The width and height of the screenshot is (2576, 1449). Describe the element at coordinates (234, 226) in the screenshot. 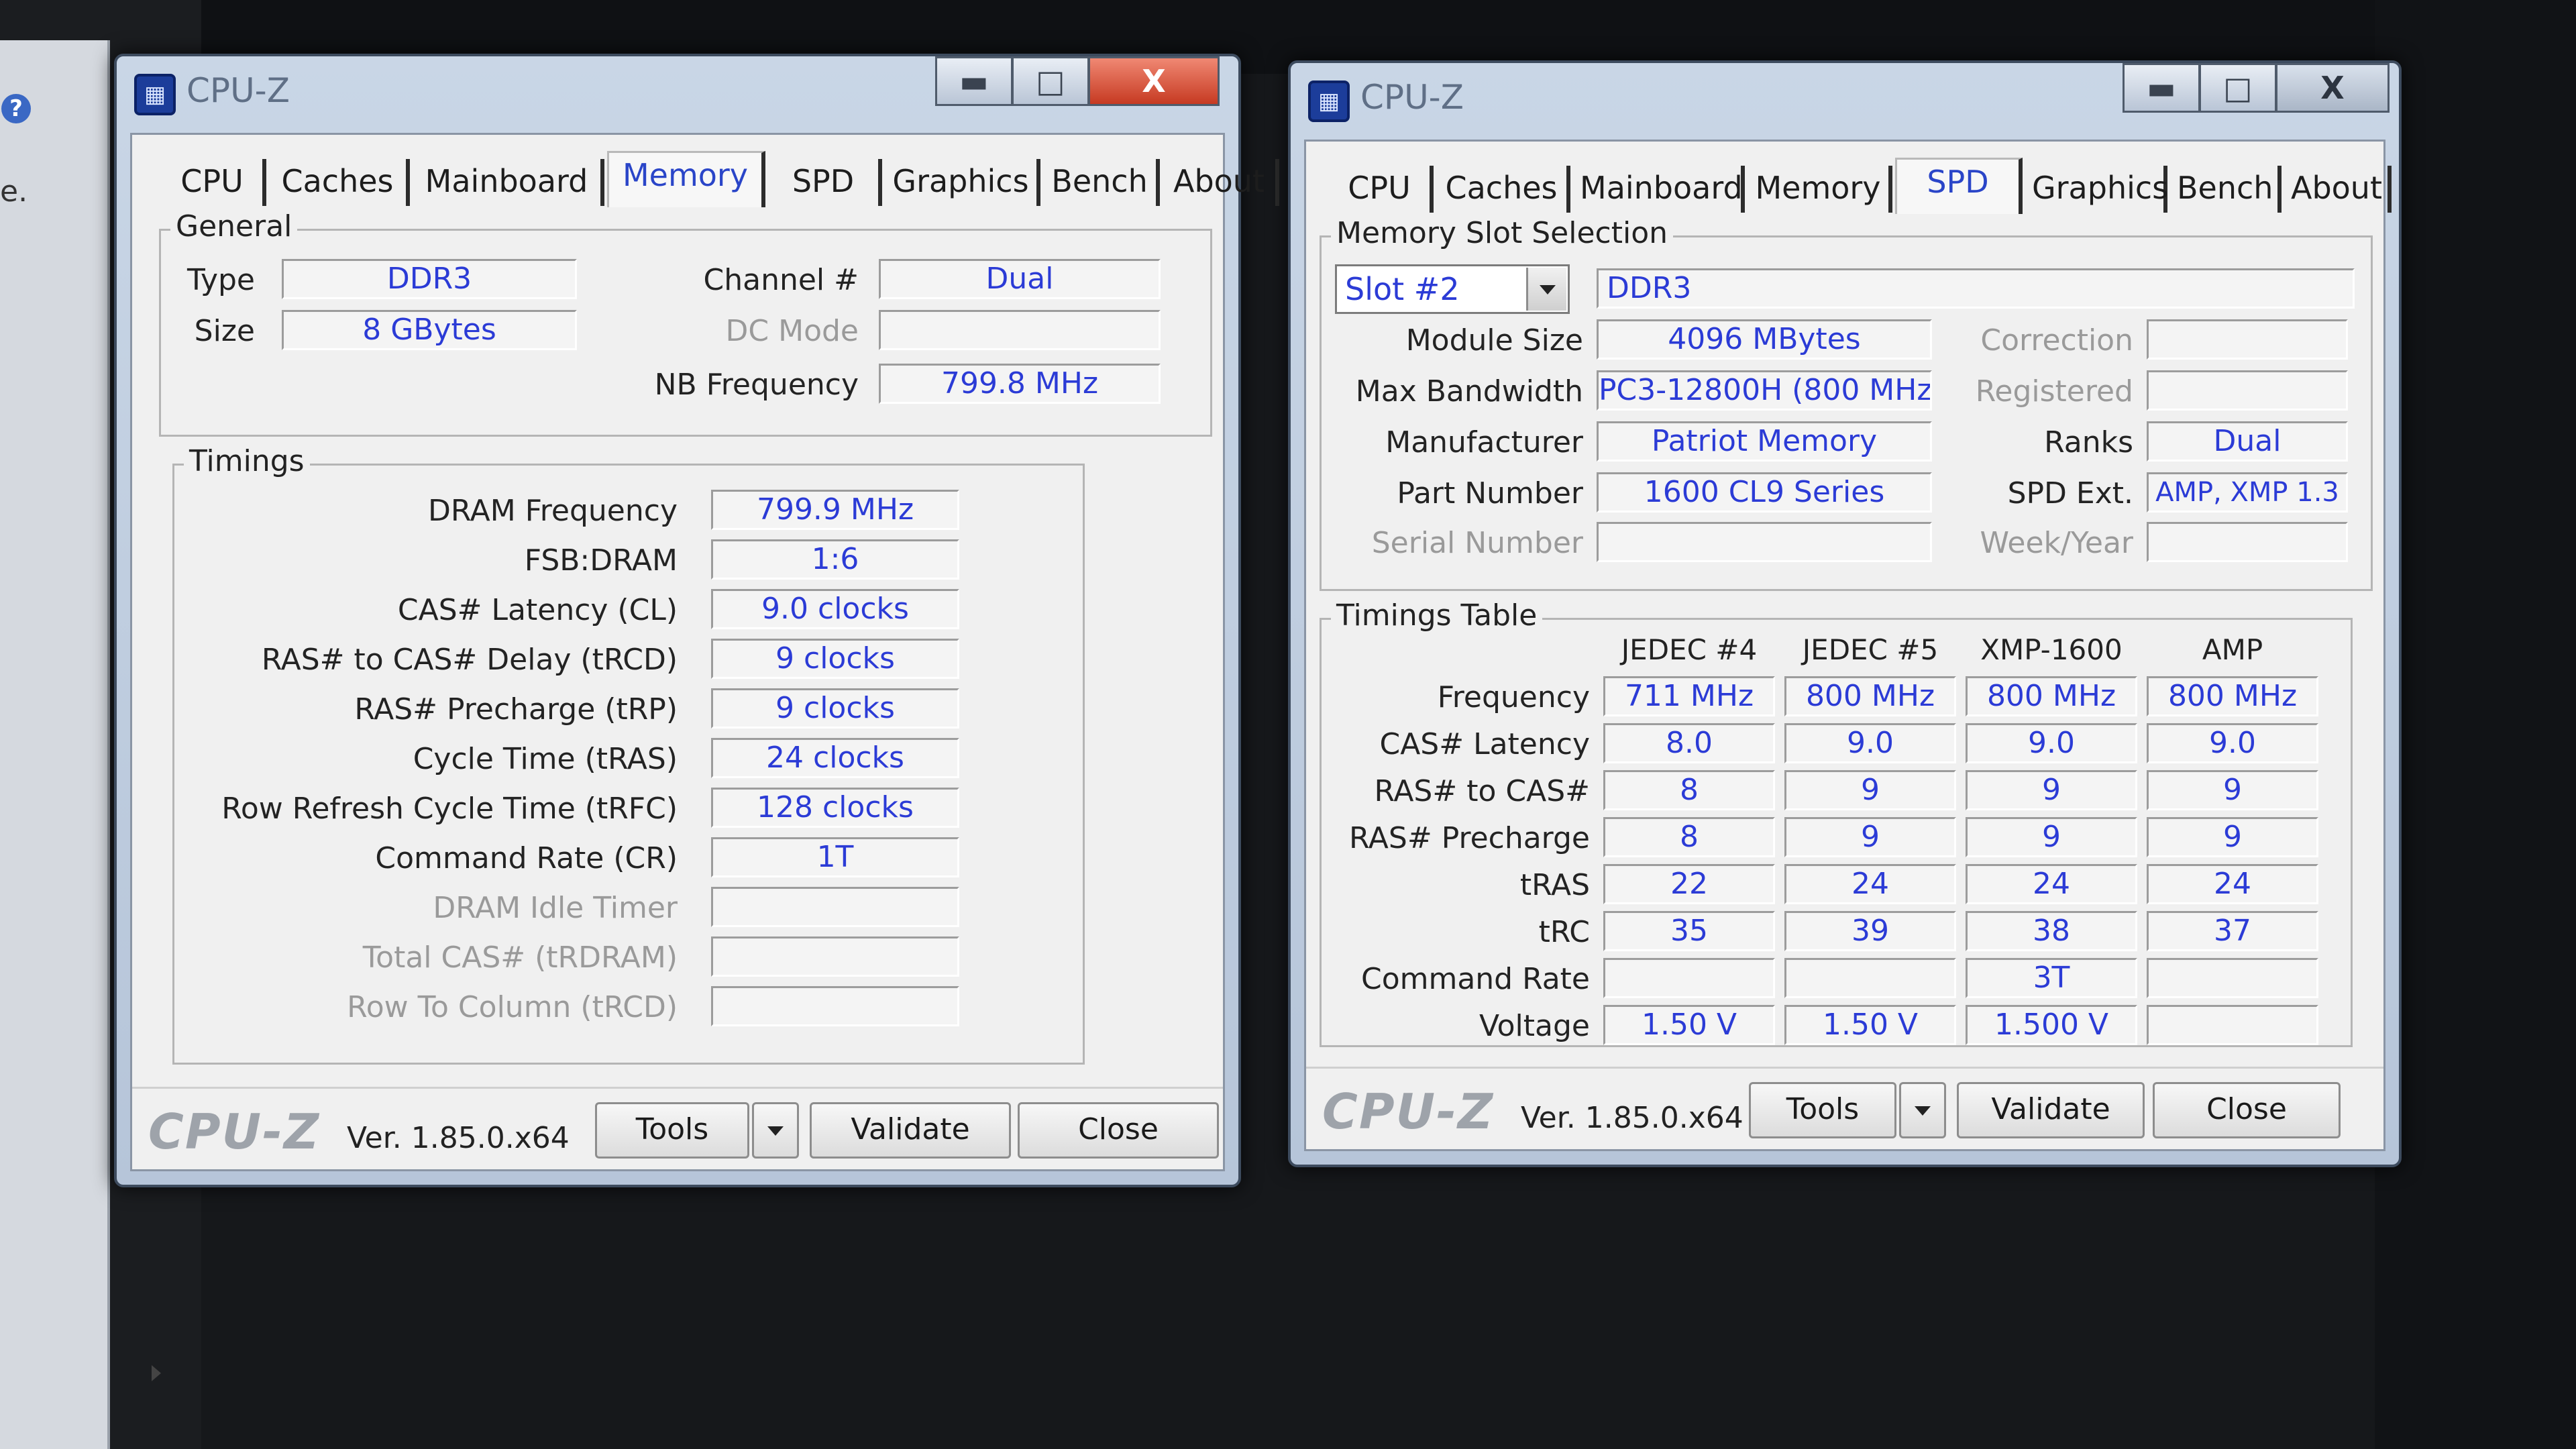

I see `general-group-title: General` at that location.